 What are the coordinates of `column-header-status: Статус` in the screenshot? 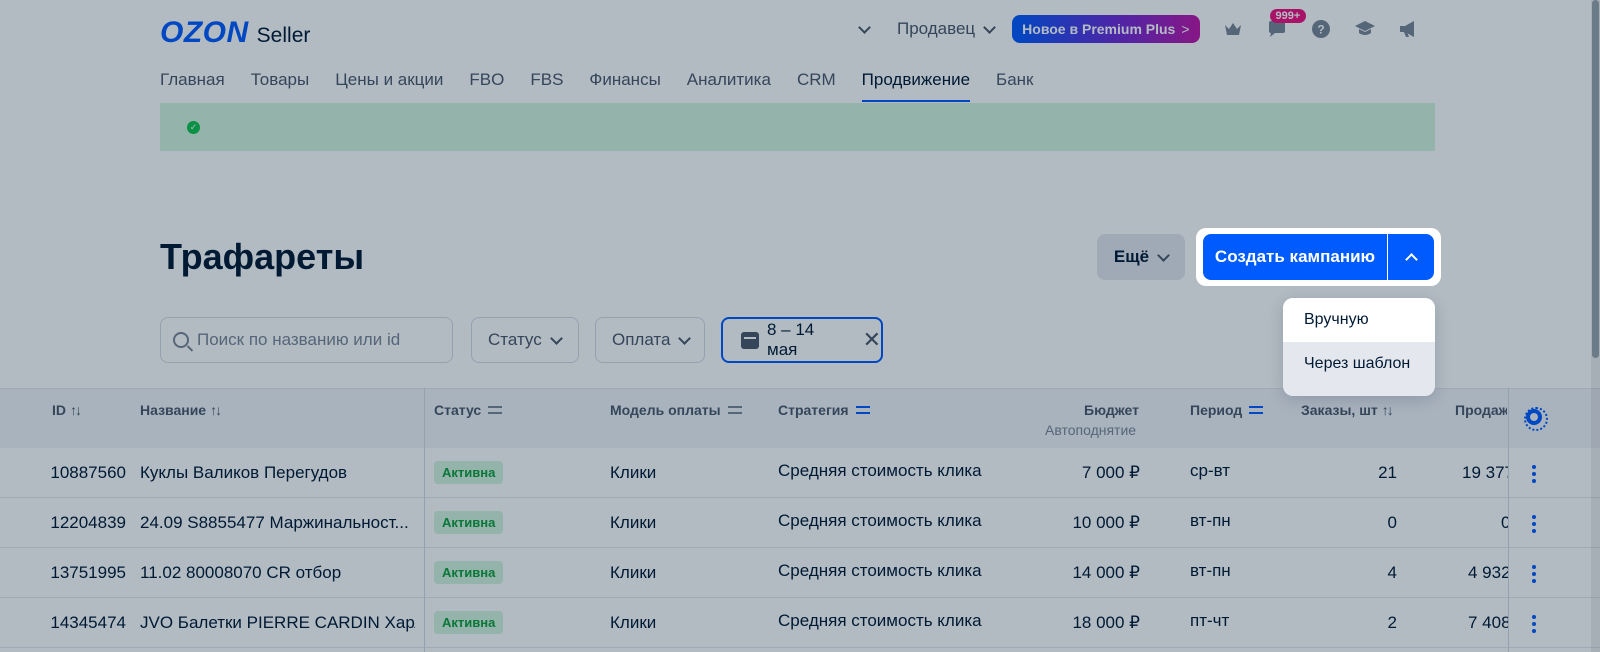 It's located at (468, 410).